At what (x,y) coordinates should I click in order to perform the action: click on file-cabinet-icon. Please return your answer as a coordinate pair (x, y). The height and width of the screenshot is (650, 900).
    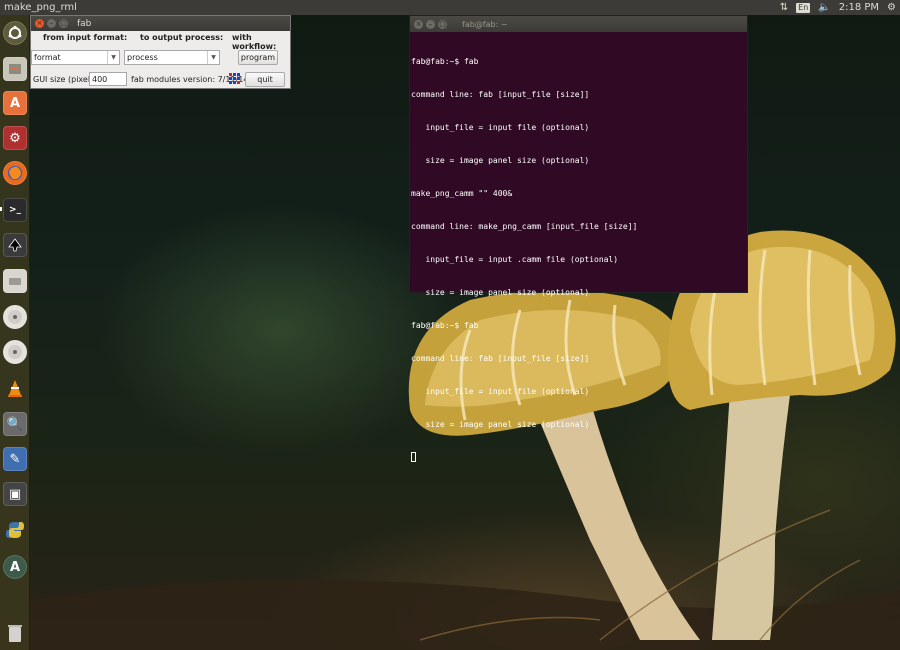
    Looking at the image, I should click on (15, 69).